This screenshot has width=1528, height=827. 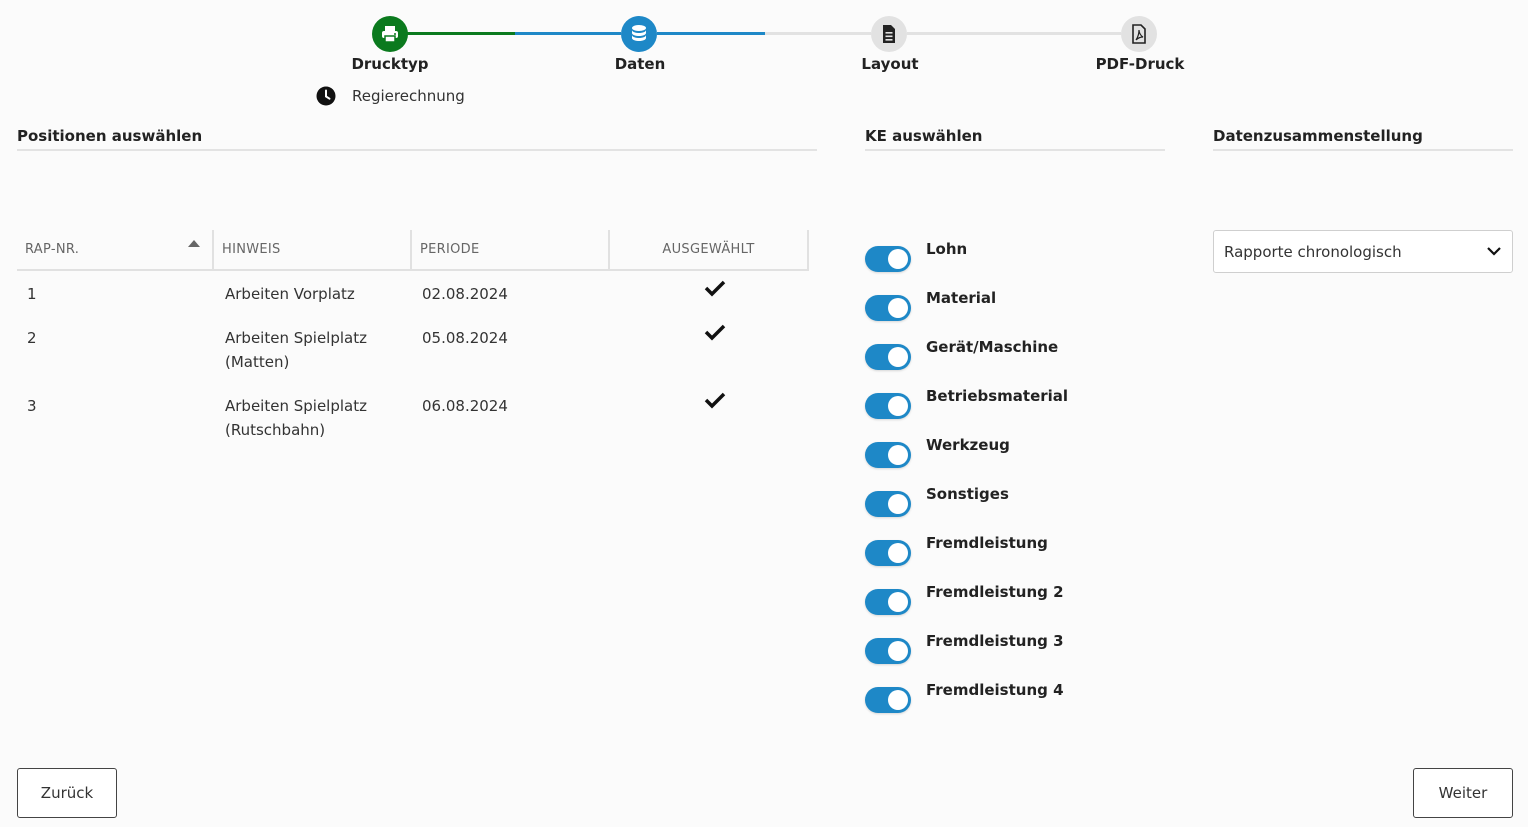 What do you see at coordinates (947, 249) in the screenshot?
I see `toggle-label: Lohn` at bounding box center [947, 249].